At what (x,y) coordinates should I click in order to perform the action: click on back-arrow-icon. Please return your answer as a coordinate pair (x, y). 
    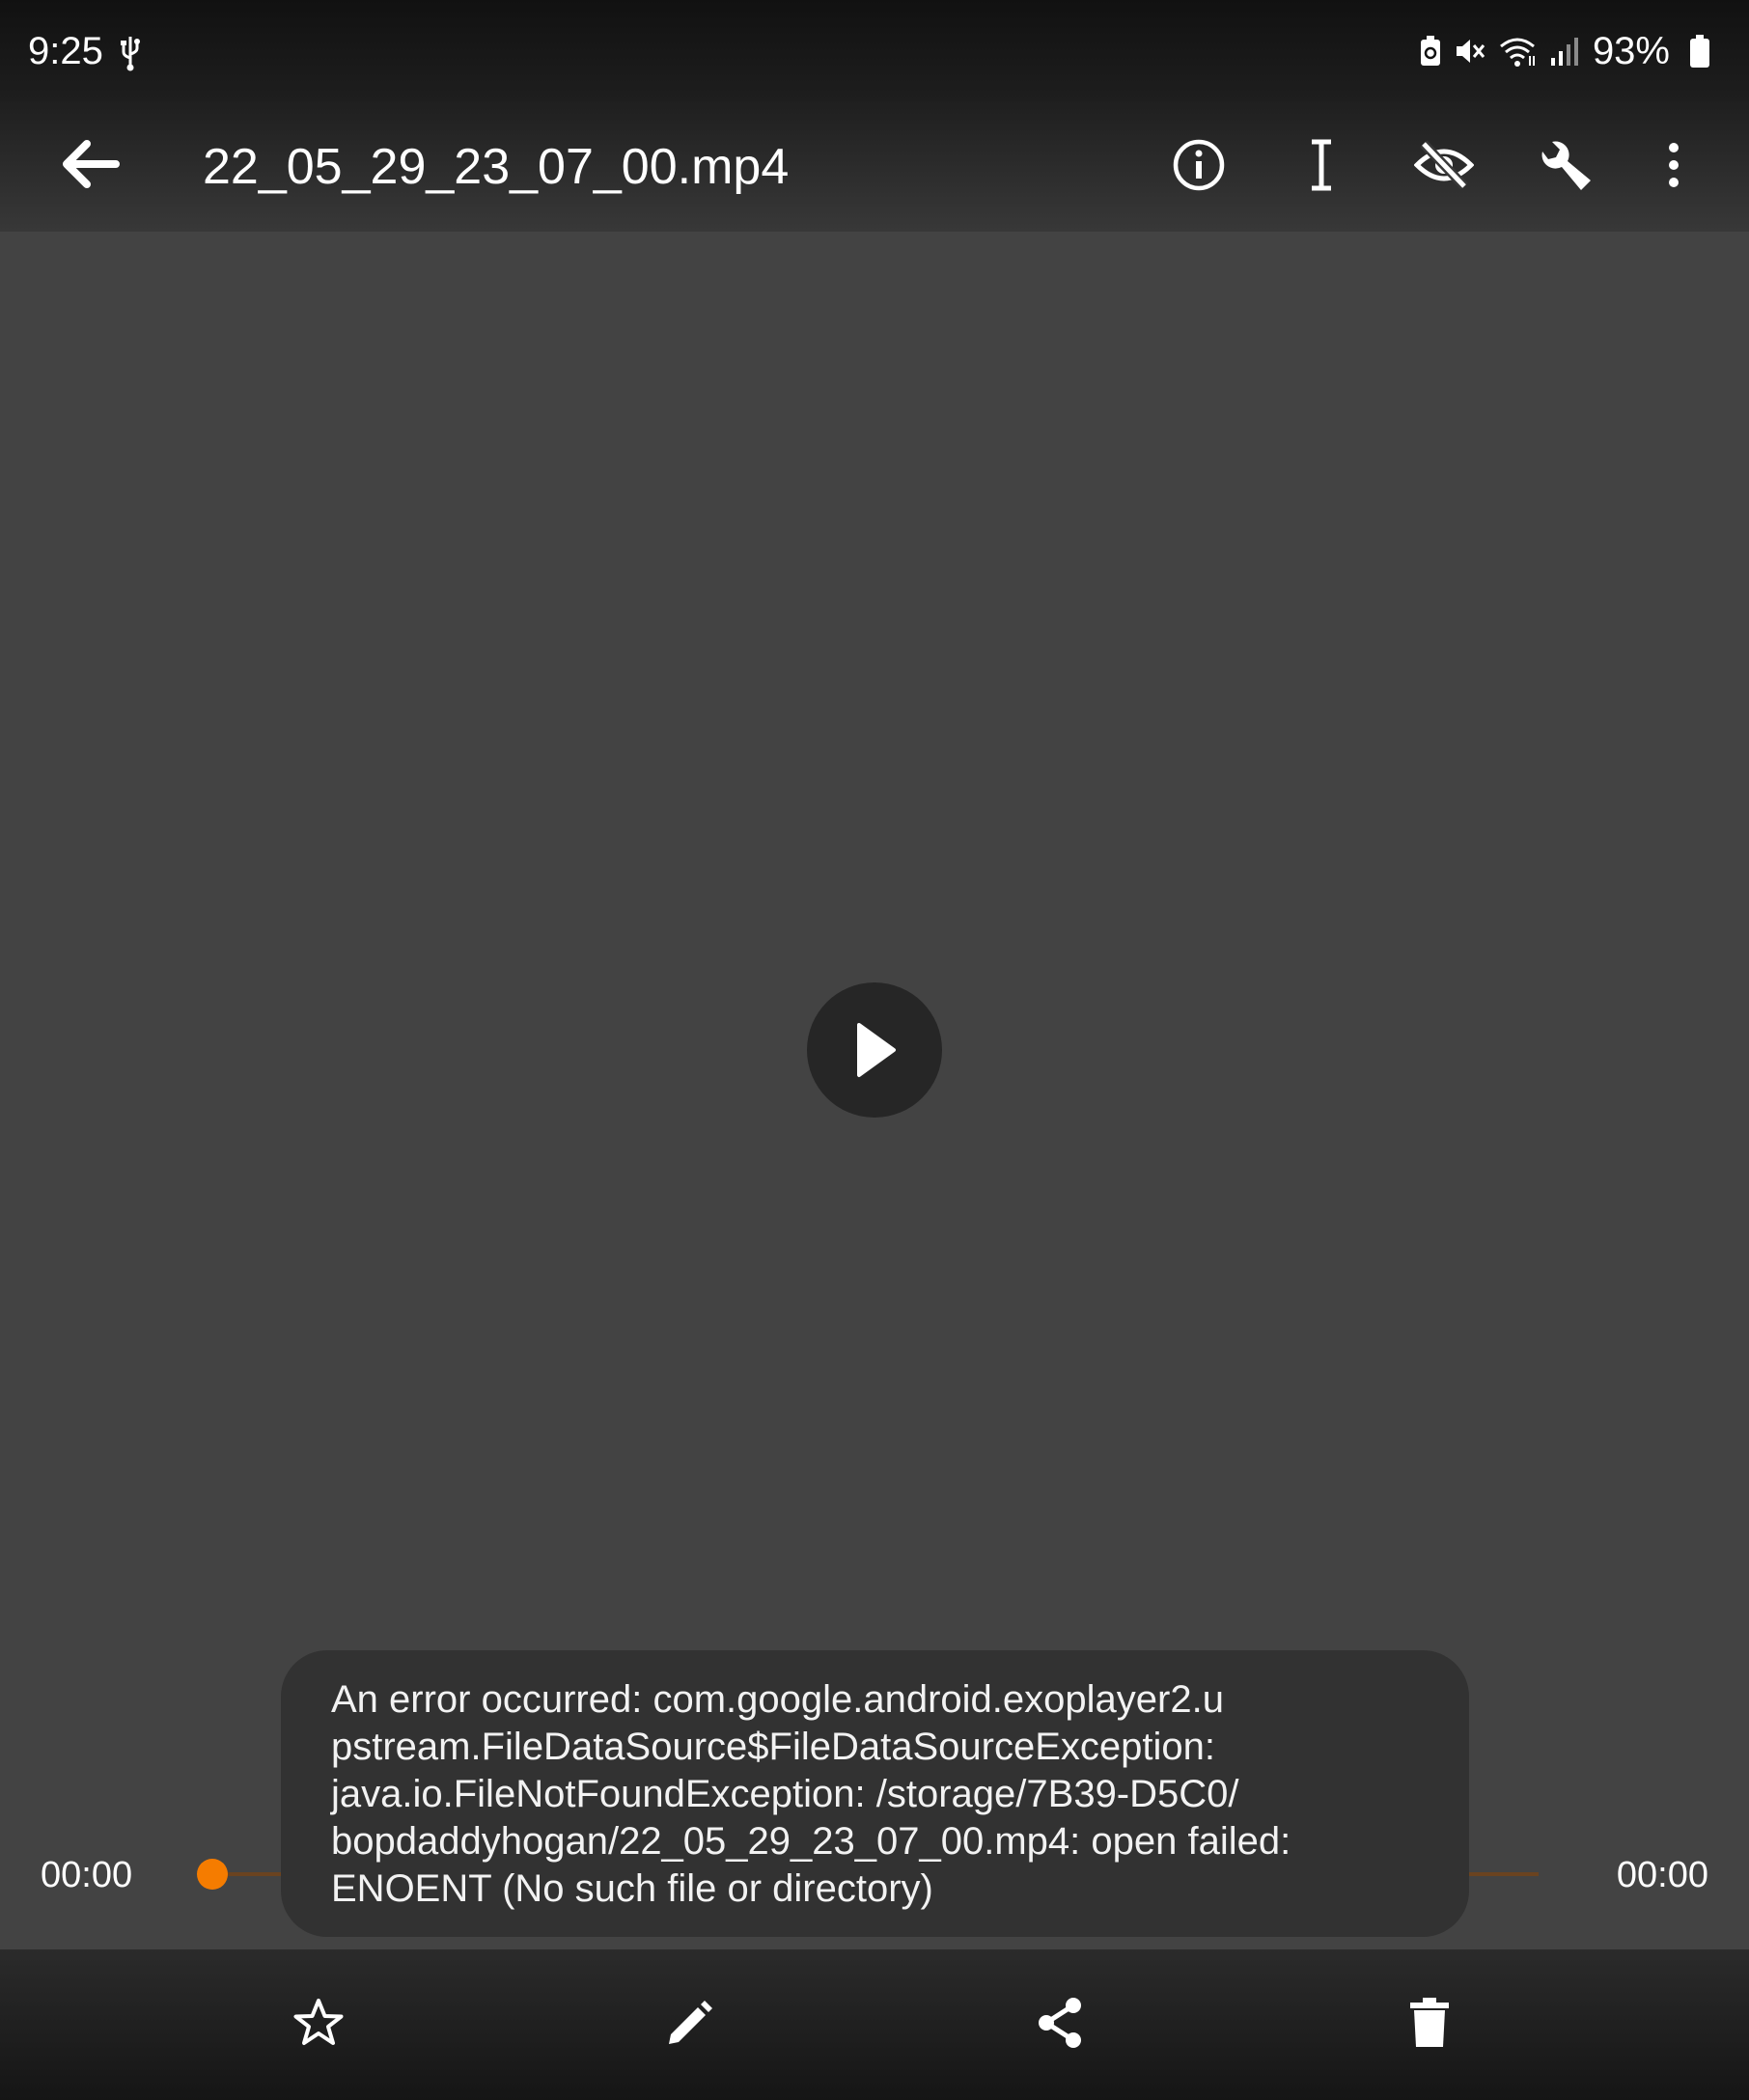
    Looking at the image, I should click on (91, 164).